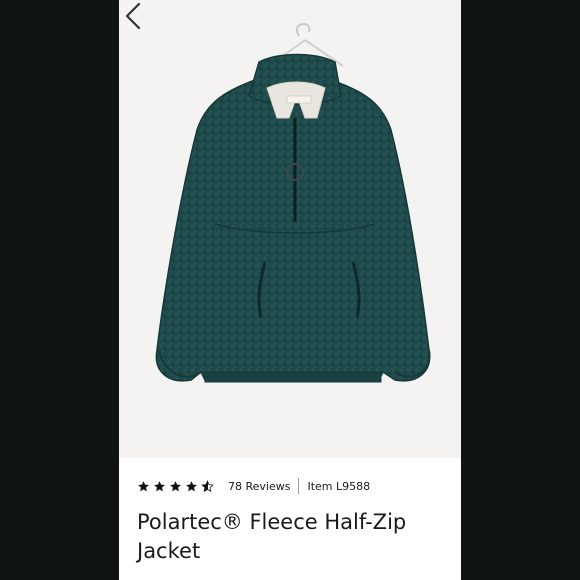 The height and width of the screenshot is (580, 580). Describe the element at coordinates (207, 485) in the screenshot. I see `star-half-icon` at that location.